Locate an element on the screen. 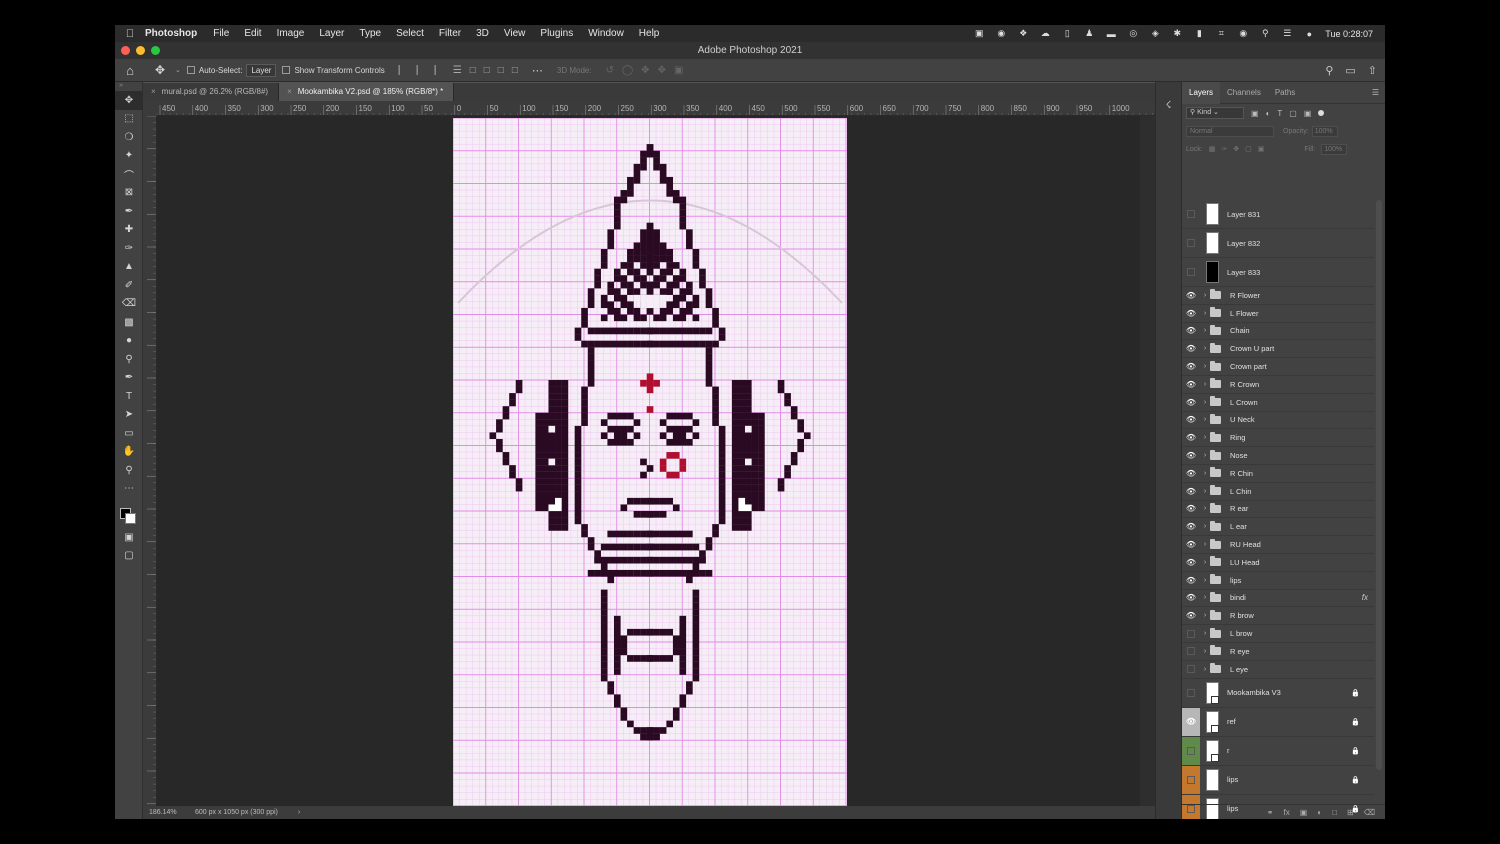 The image size is (1500, 844). 3d-orbit-icon: ↺ is located at coordinates (610, 70).